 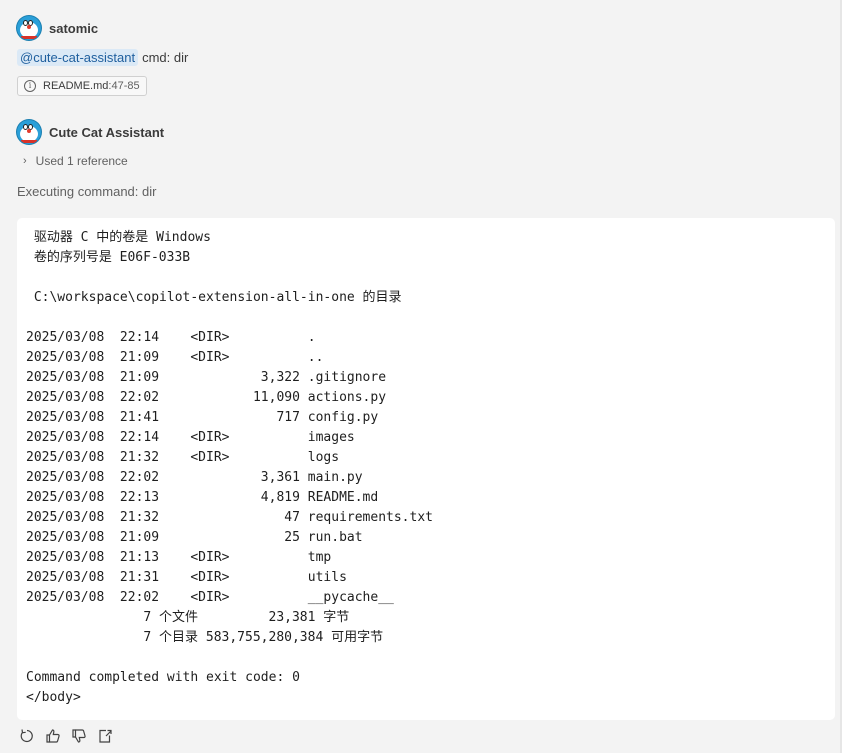 What do you see at coordinates (78, 57) in the screenshot?
I see `agent-mention: @cute-cat-assistant` at bounding box center [78, 57].